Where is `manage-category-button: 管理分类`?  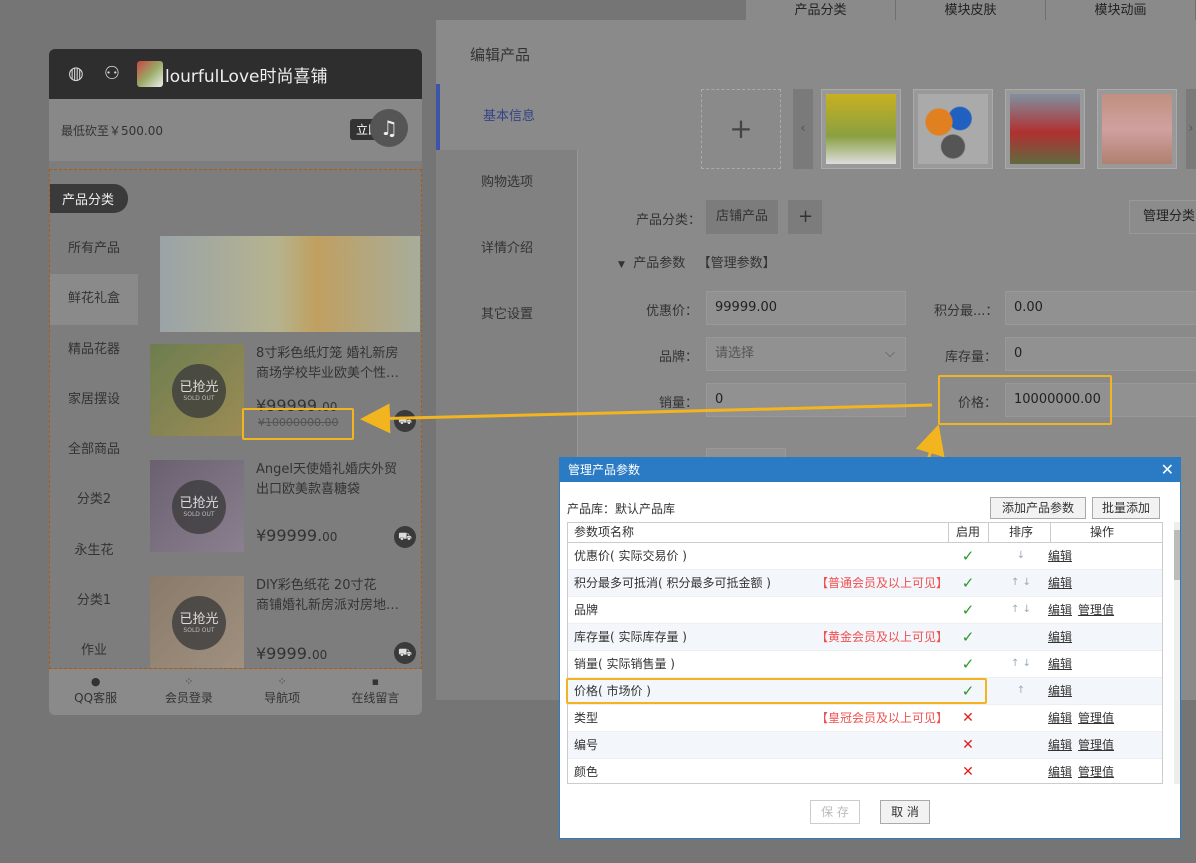
manage-category-button: 管理分类 is located at coordinates (1162, 217).